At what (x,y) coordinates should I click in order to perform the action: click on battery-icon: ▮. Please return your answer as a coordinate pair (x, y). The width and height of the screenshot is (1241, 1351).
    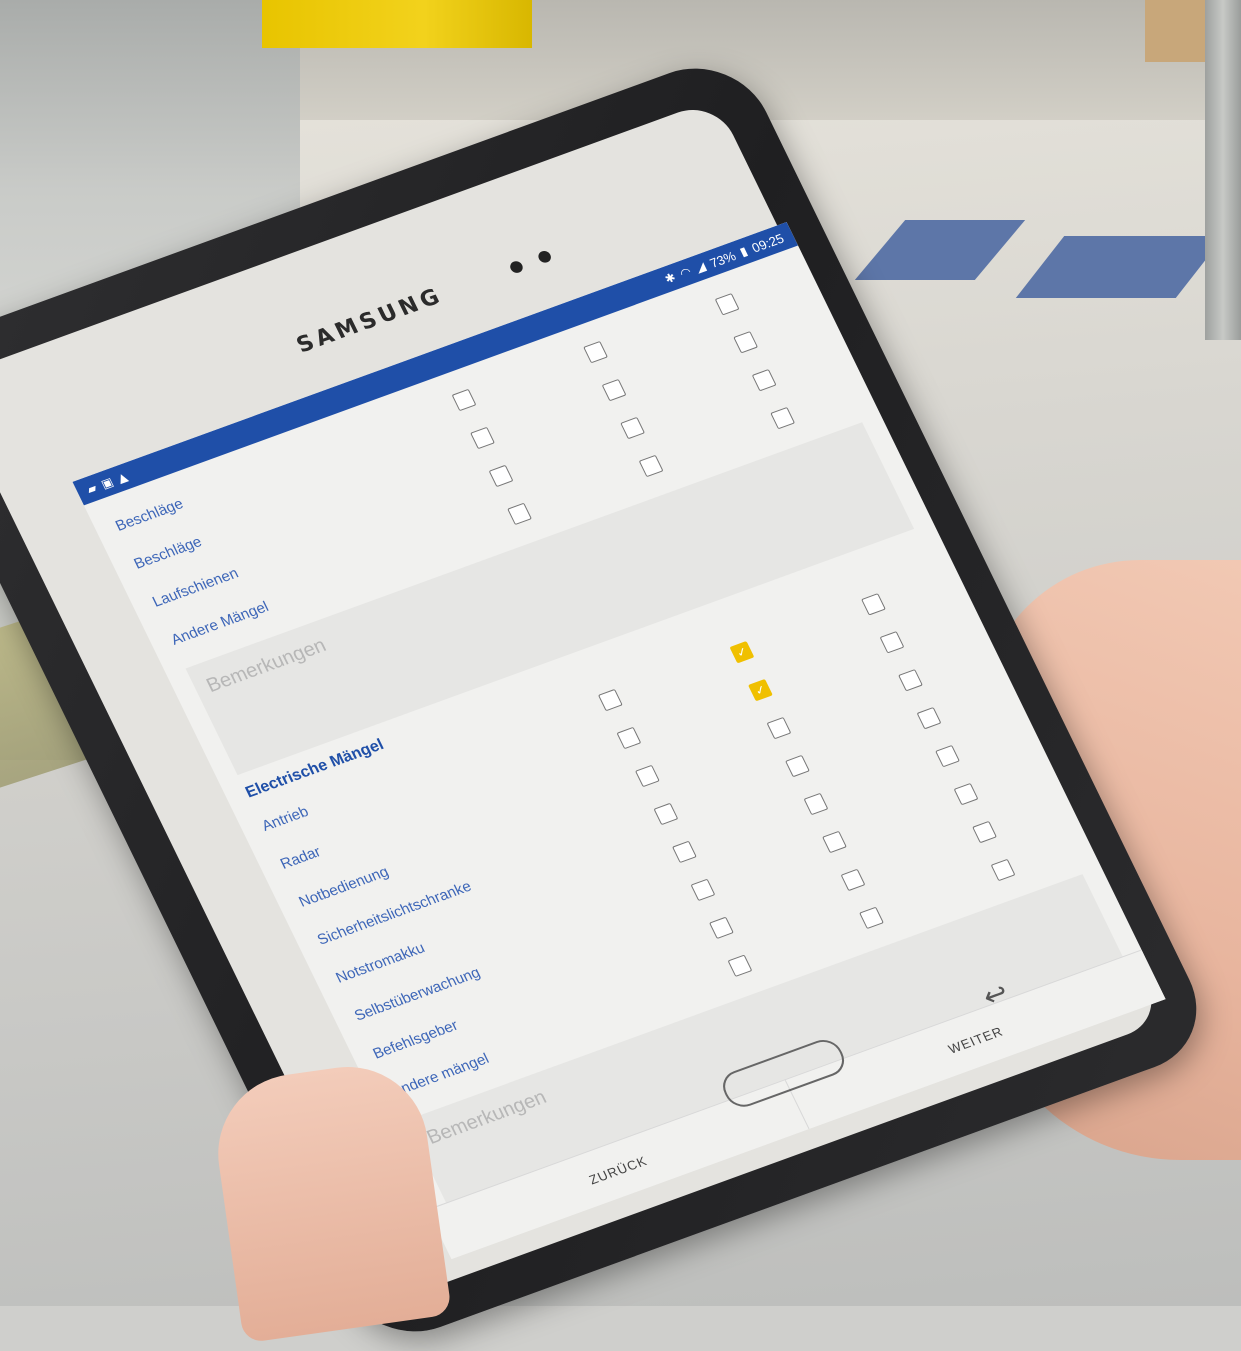
    Looking at the image, I should click on (743, 251).